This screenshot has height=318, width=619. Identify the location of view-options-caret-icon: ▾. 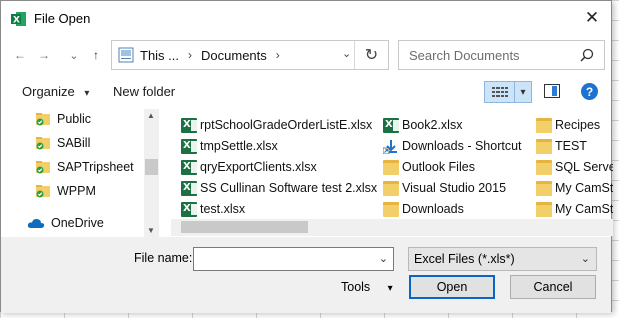
(523, 92).